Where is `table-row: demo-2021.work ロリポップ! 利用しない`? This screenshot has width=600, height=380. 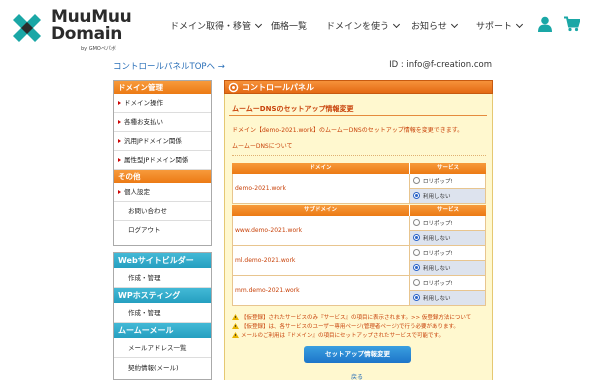 table-row: demo-2021.work ロリポップ! 利用しない is located at coordinates (359, 189).